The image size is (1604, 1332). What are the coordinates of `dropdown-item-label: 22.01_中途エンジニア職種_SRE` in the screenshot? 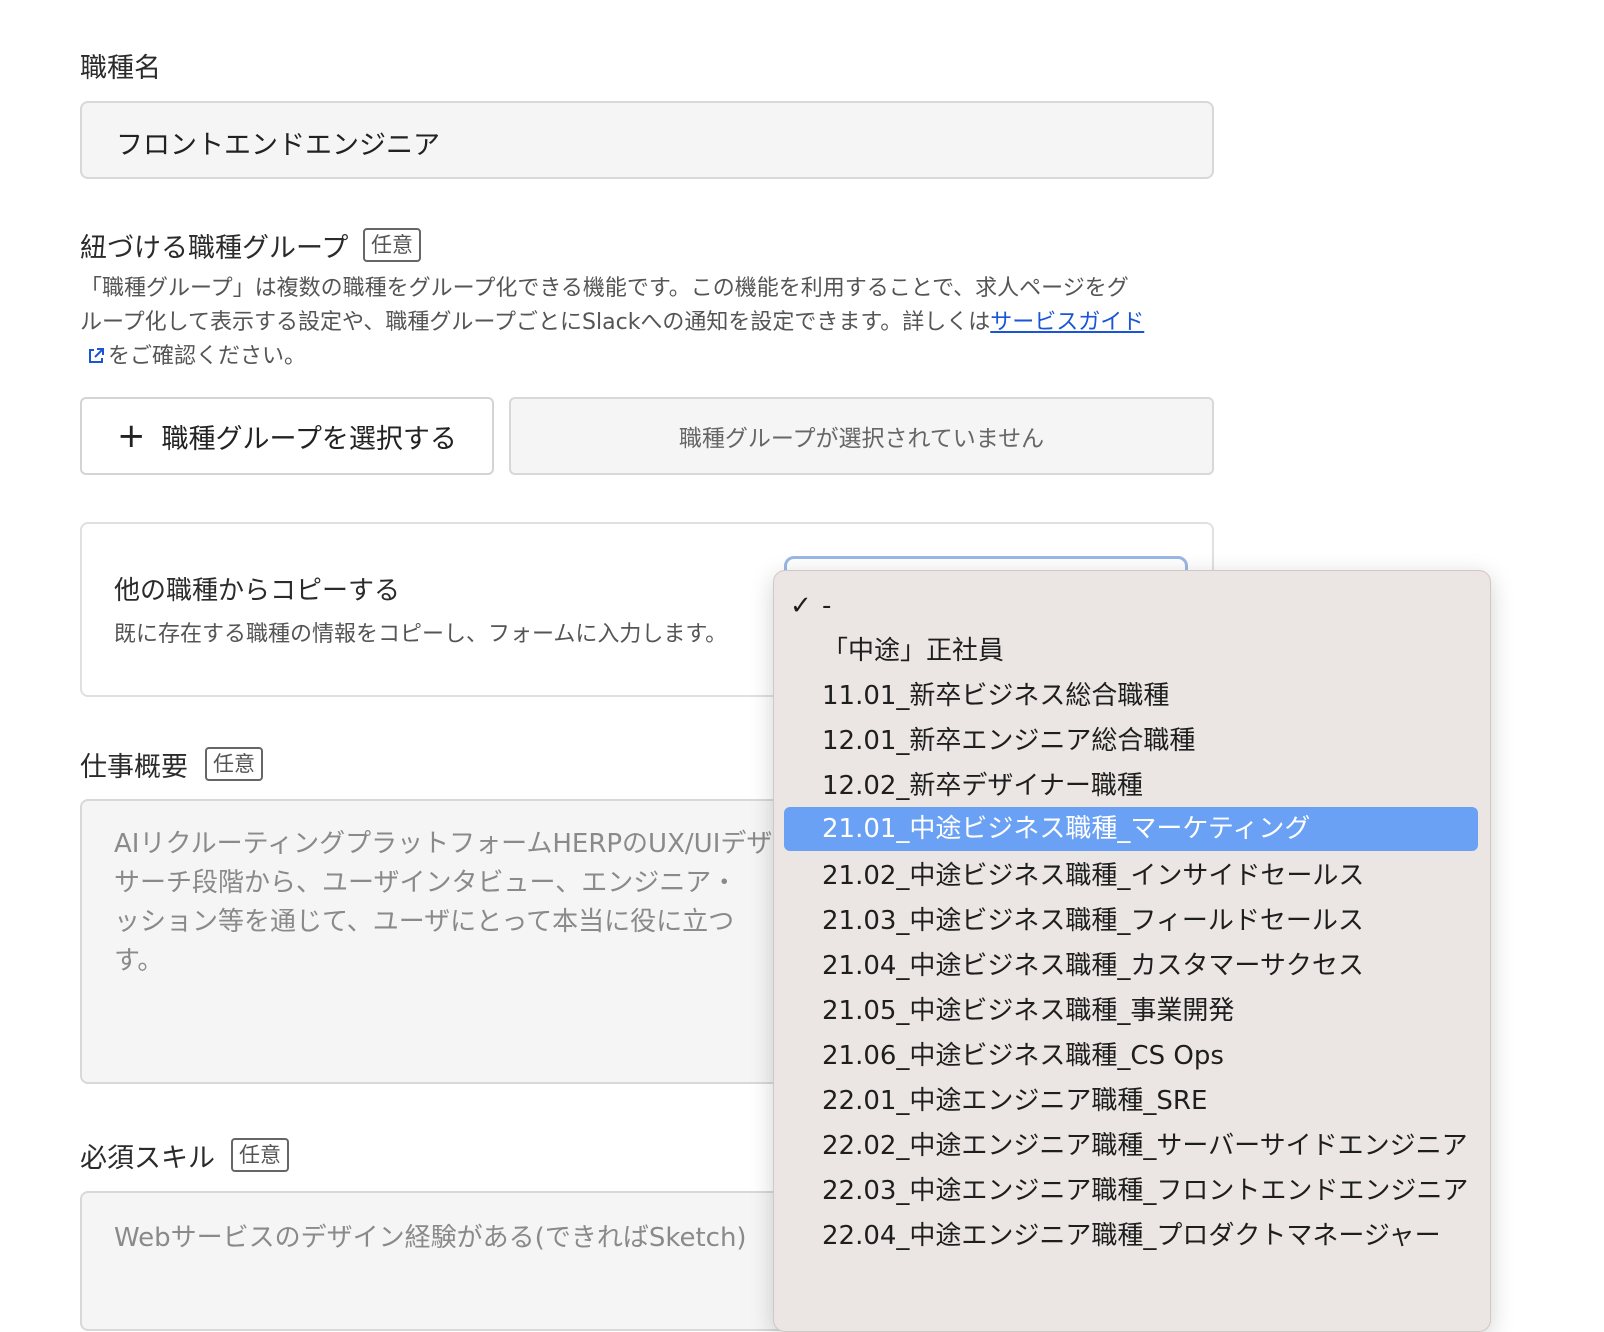 It's located at (1015, 1101).